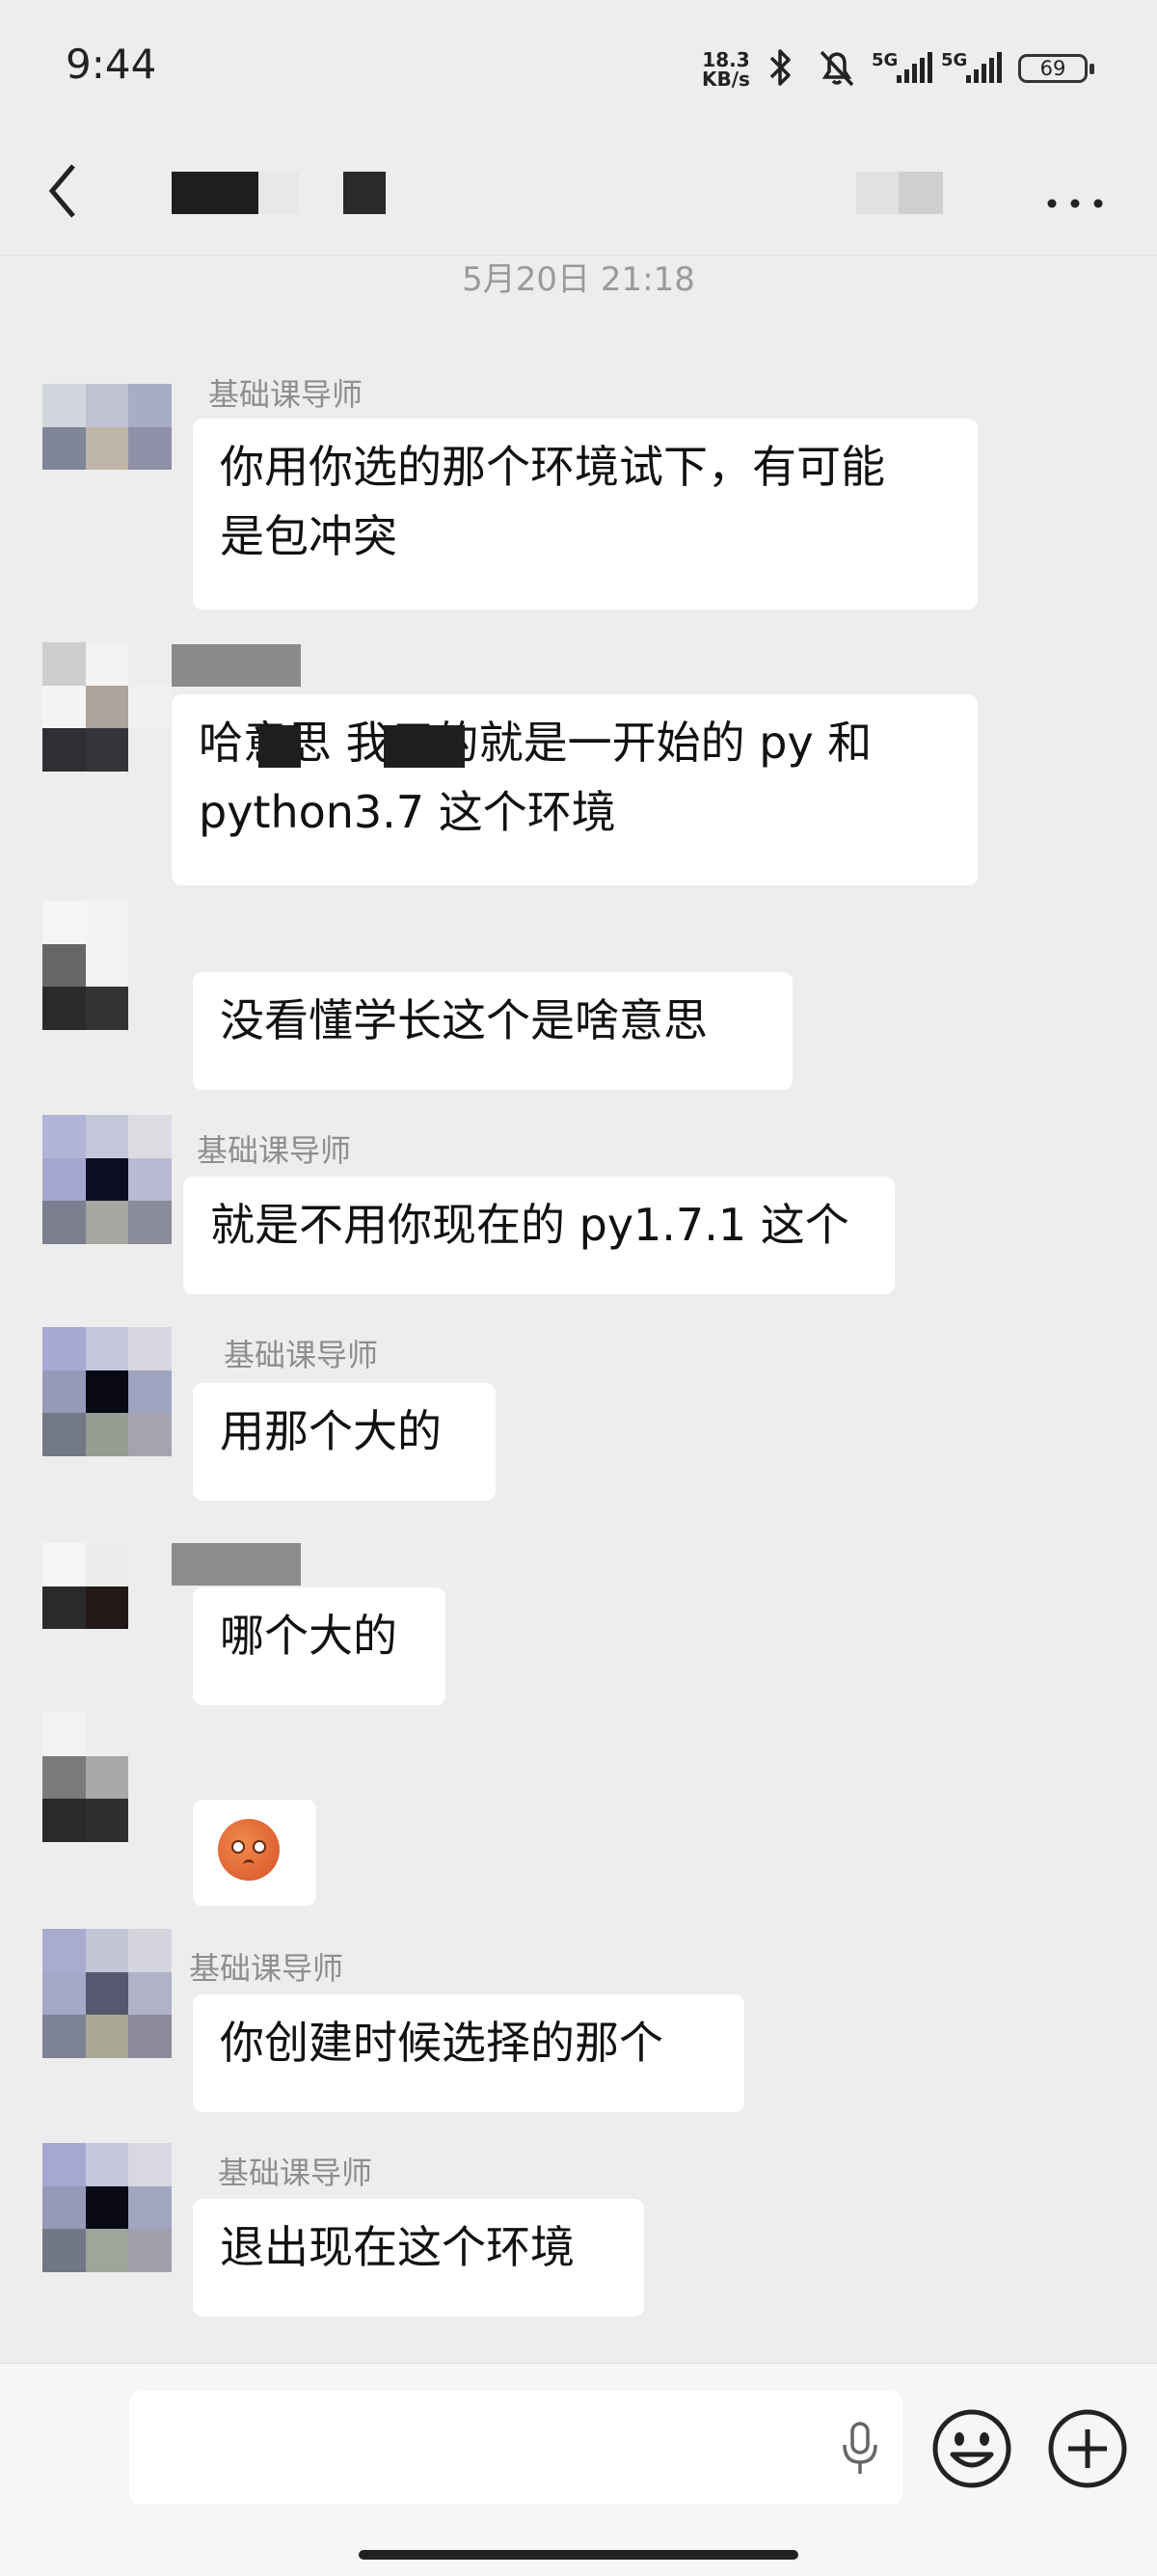  What do you see at coordinates (585, 514) in the screenshot?
I see `message-bubble: 你用你选的那个环境试下，有可能 是包冲突` at bounding box center [585, 514].